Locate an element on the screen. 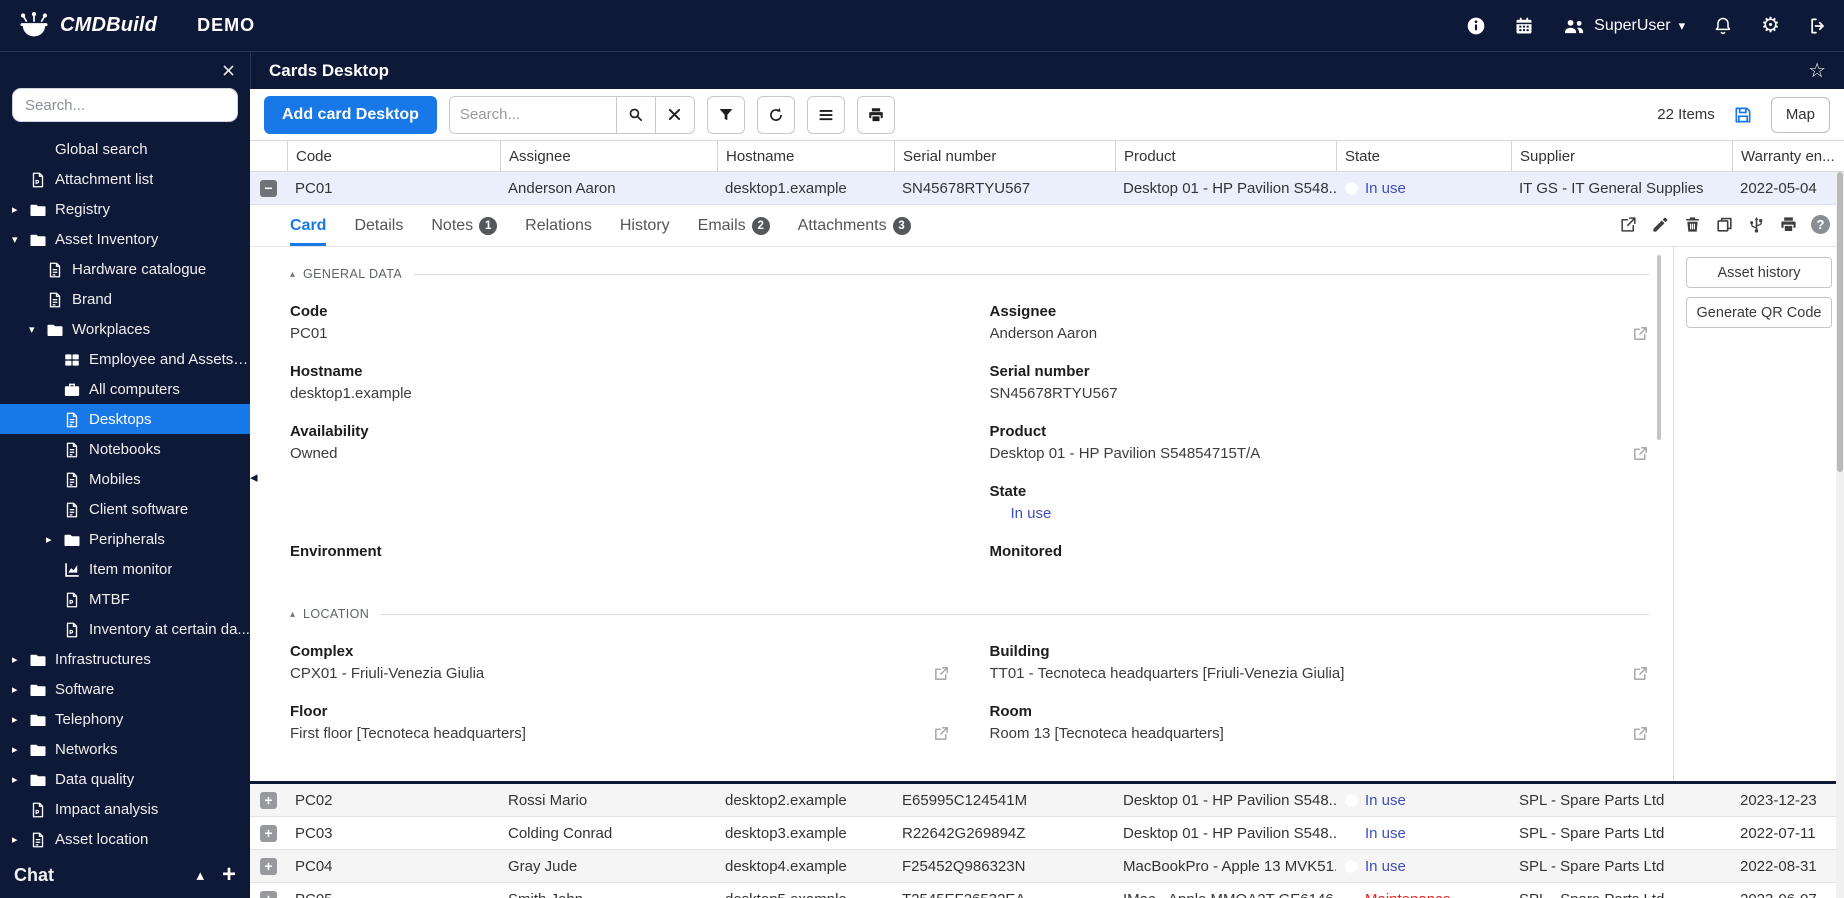 The width and height of the screenshot is (1844, 898). generate-qr-code-button: Generate QR Code is located at coordinates (1759, 312).